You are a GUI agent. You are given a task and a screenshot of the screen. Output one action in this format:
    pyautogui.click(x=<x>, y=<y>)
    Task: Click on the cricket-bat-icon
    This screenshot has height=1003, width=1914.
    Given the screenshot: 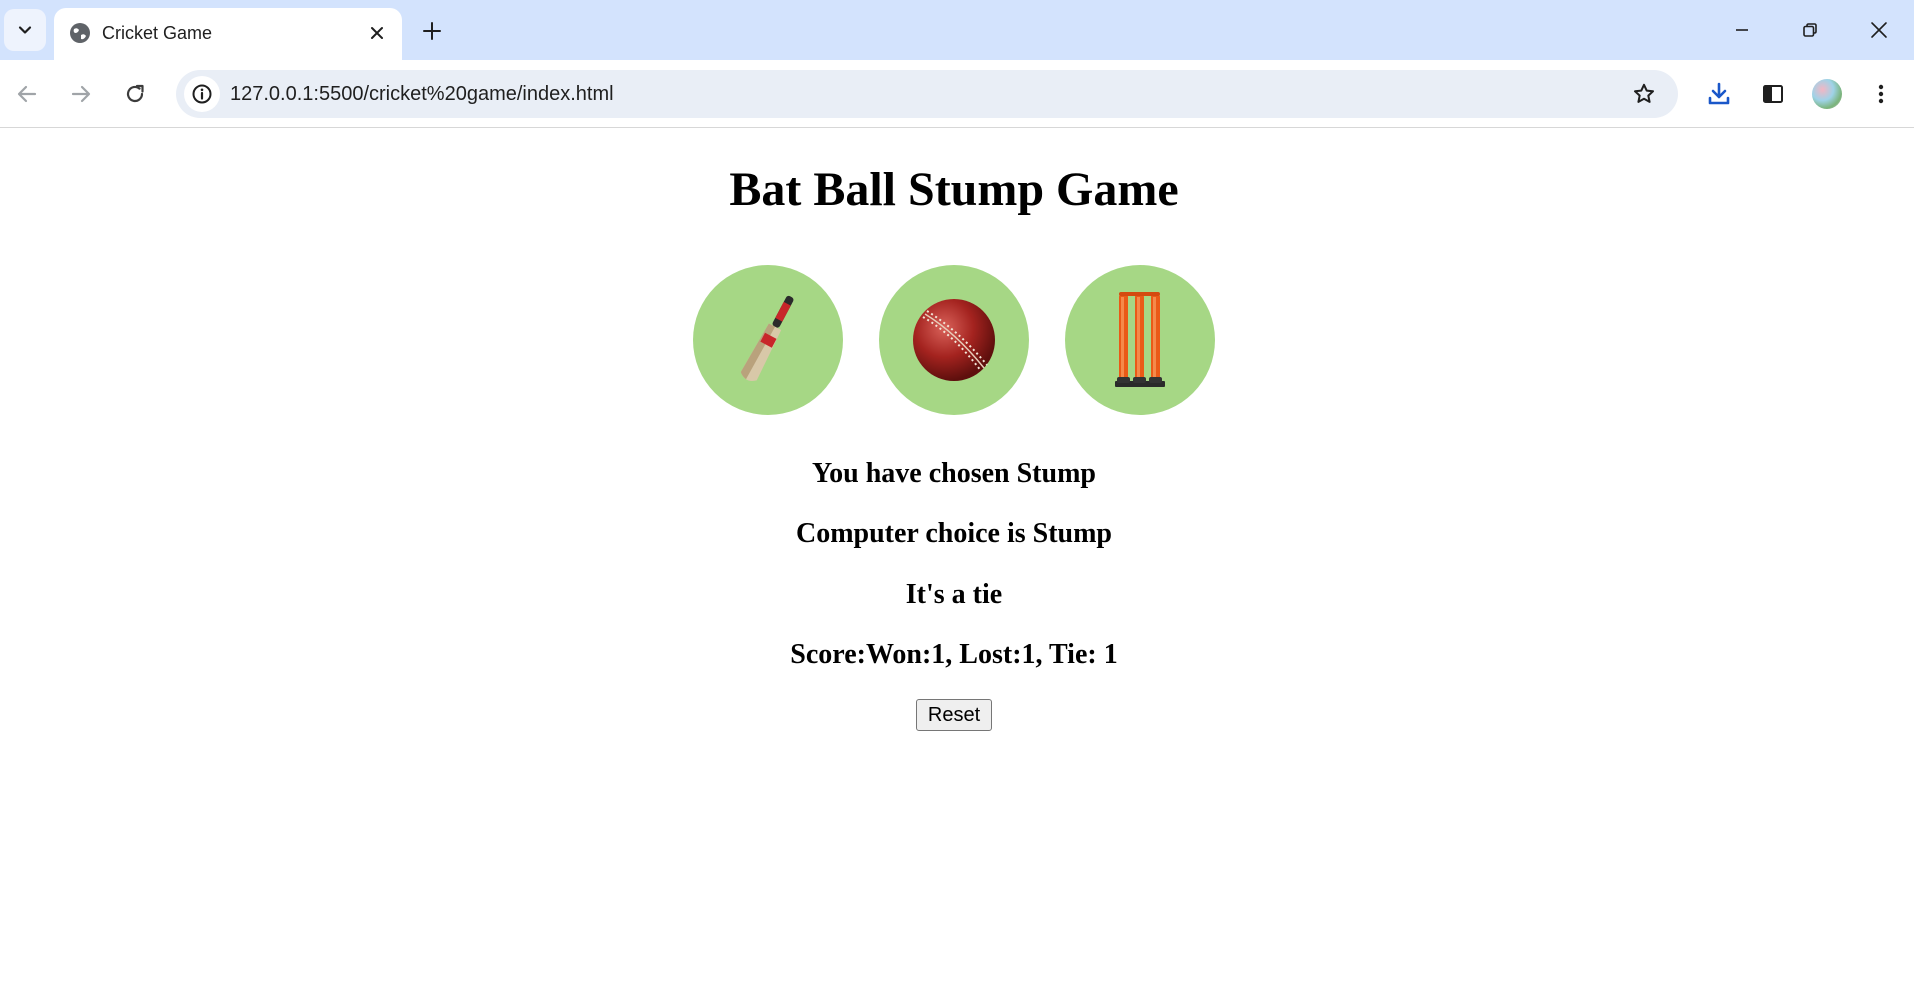 What is the action you would take?
    pyautogui.click(x=767, y=338)
    